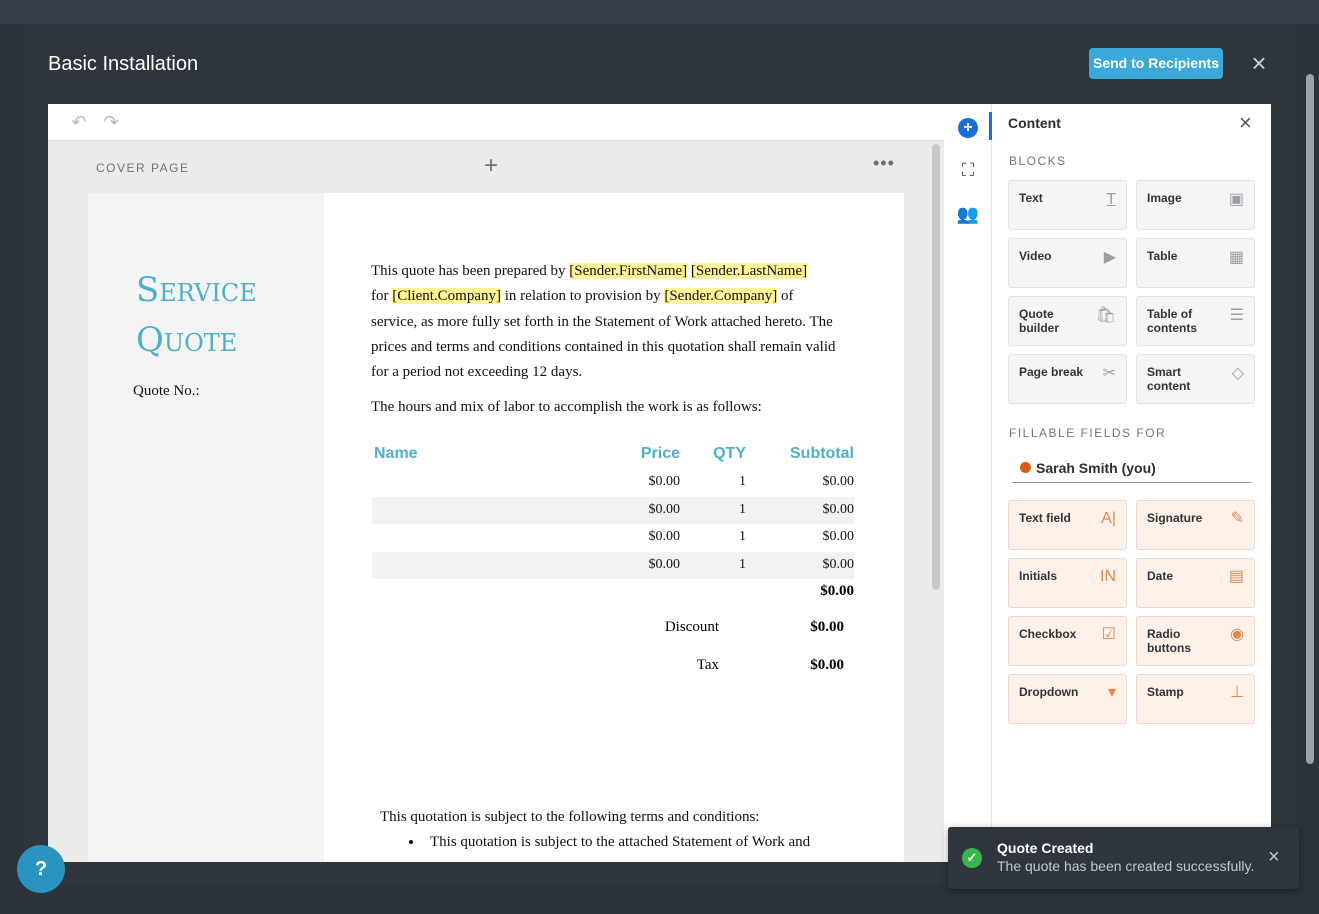  I want to click on background-scrollbar, so click(1310, 460).